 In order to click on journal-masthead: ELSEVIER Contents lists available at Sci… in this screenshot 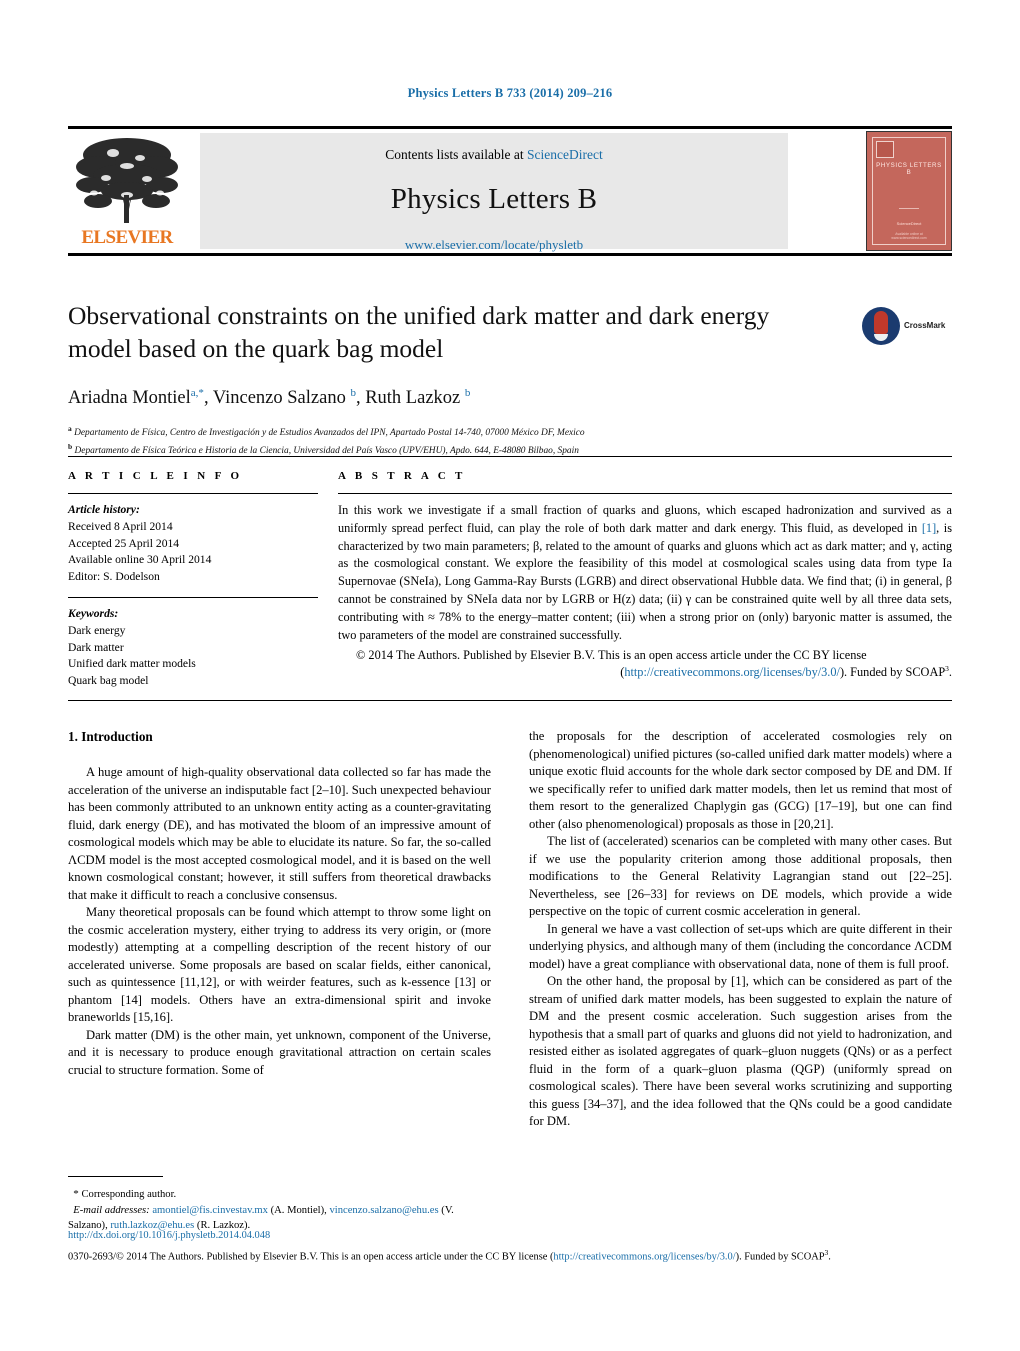, I will do `click(510, 191)`.